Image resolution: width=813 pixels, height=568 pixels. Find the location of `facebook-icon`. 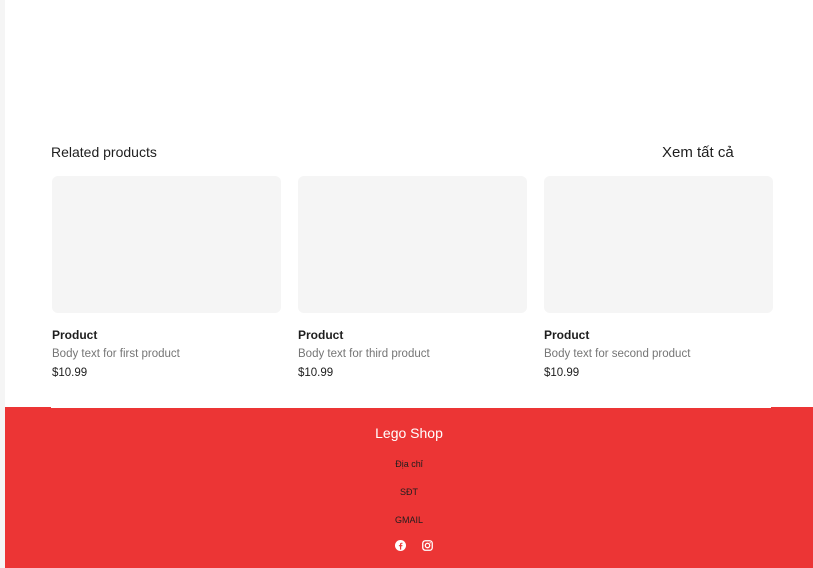

facebook-icon is located at coordinates (400, 545).